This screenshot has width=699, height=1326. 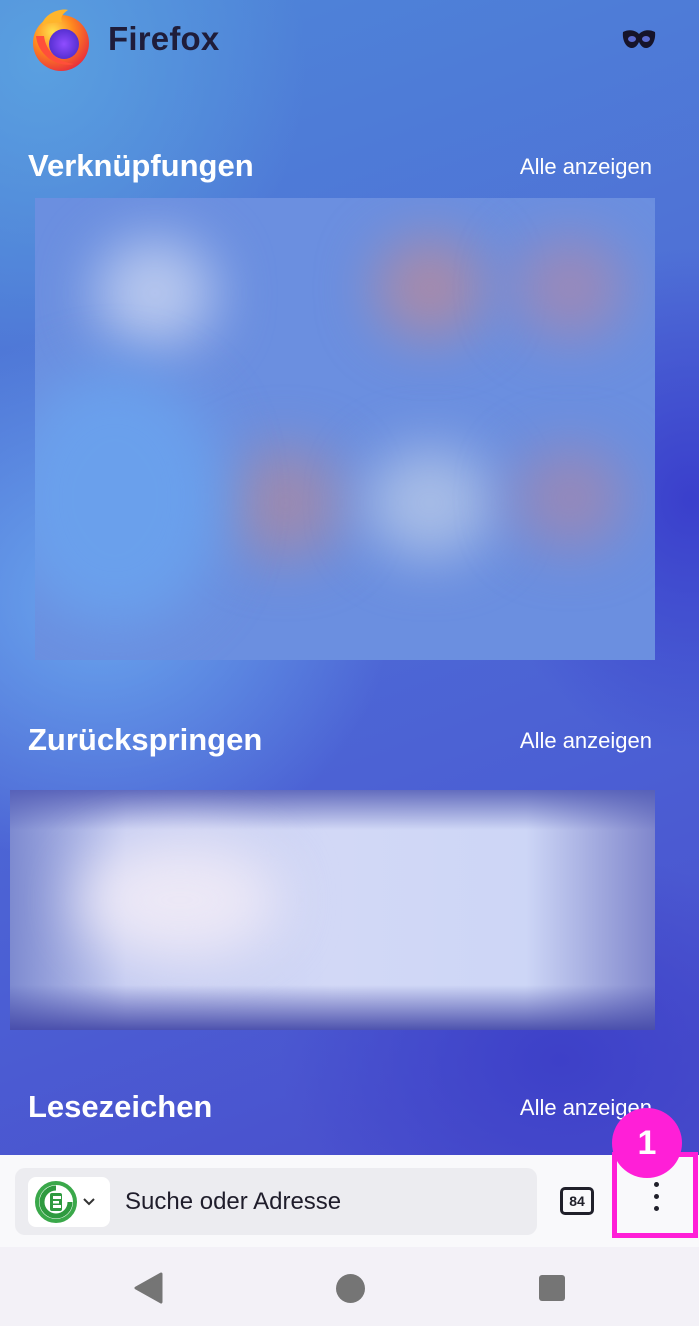 I want to click on chevron-down-icon, so click(x=89, y=1201).